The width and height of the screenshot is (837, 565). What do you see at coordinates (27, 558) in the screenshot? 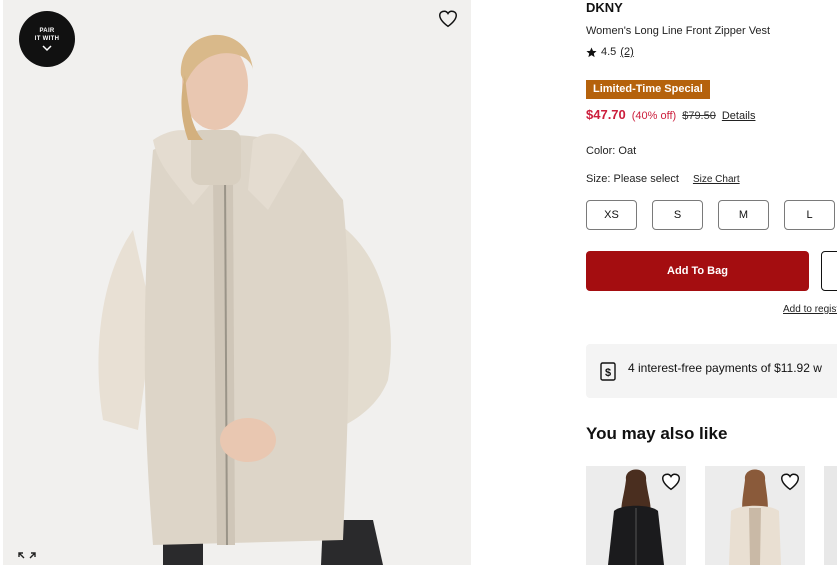
I see `expand-icon` at bounding box center [27, 558].